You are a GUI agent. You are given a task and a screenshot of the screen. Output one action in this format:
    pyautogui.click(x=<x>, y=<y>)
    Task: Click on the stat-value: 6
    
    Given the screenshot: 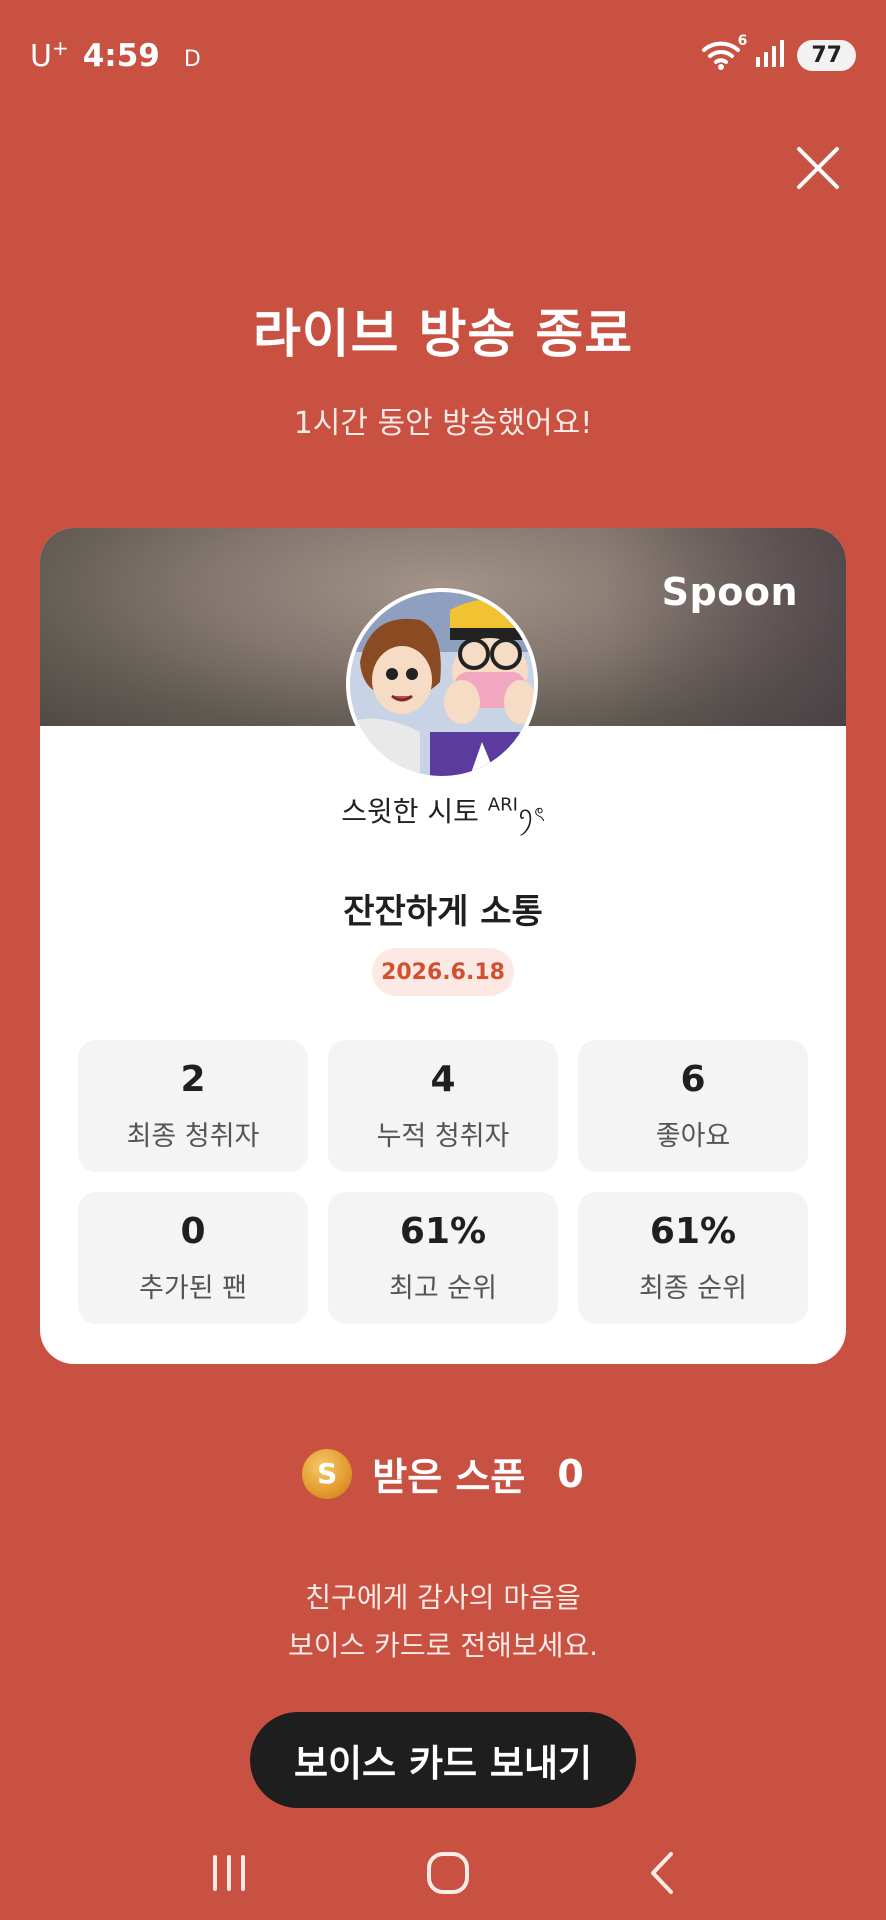 What is the action you would take?
    pyautogui.click(x=693, y=1079)
    